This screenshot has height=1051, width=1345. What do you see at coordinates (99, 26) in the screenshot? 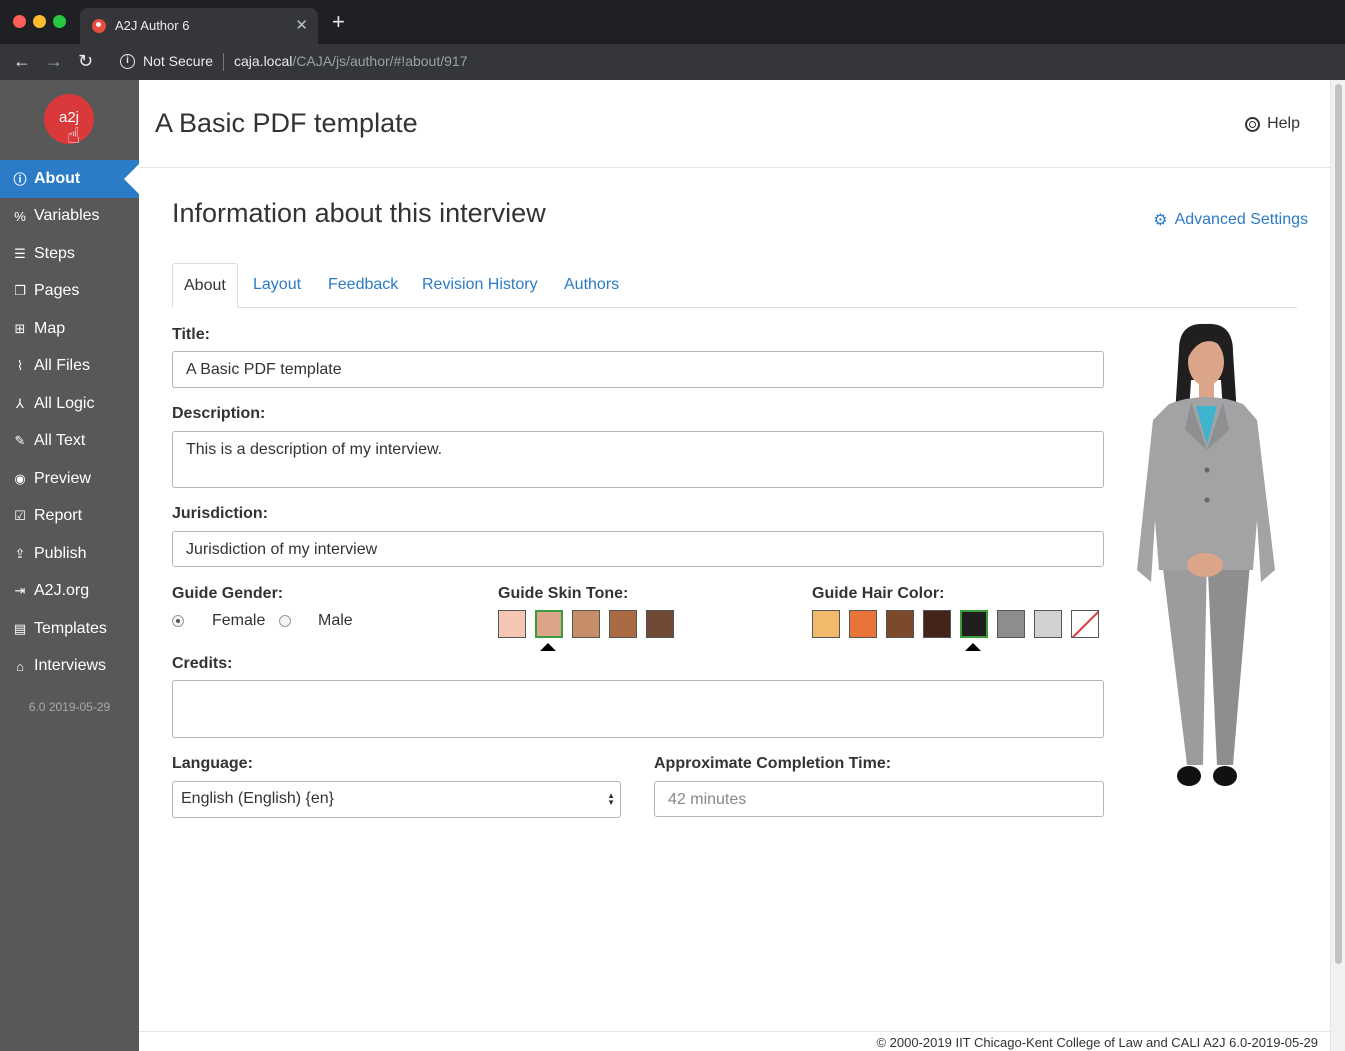
I see `favicon-icon` at bounding box center [99, 26].